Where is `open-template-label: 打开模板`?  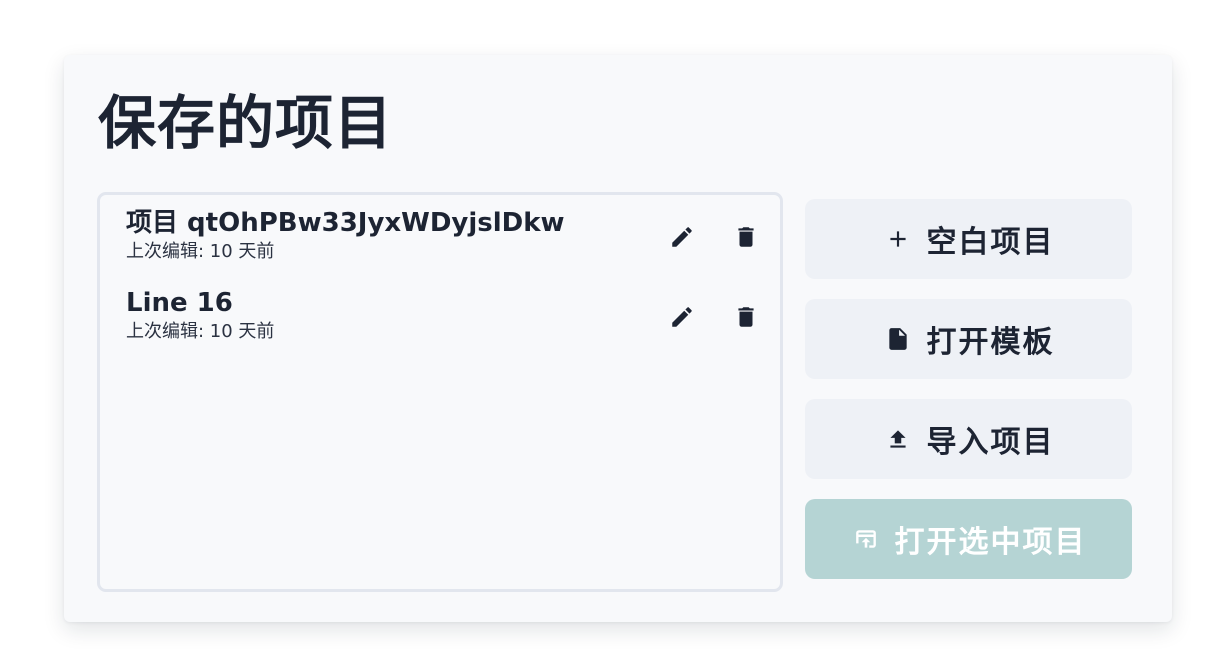 open-template-label: 打开模板 is located at coordinates (990, 342).